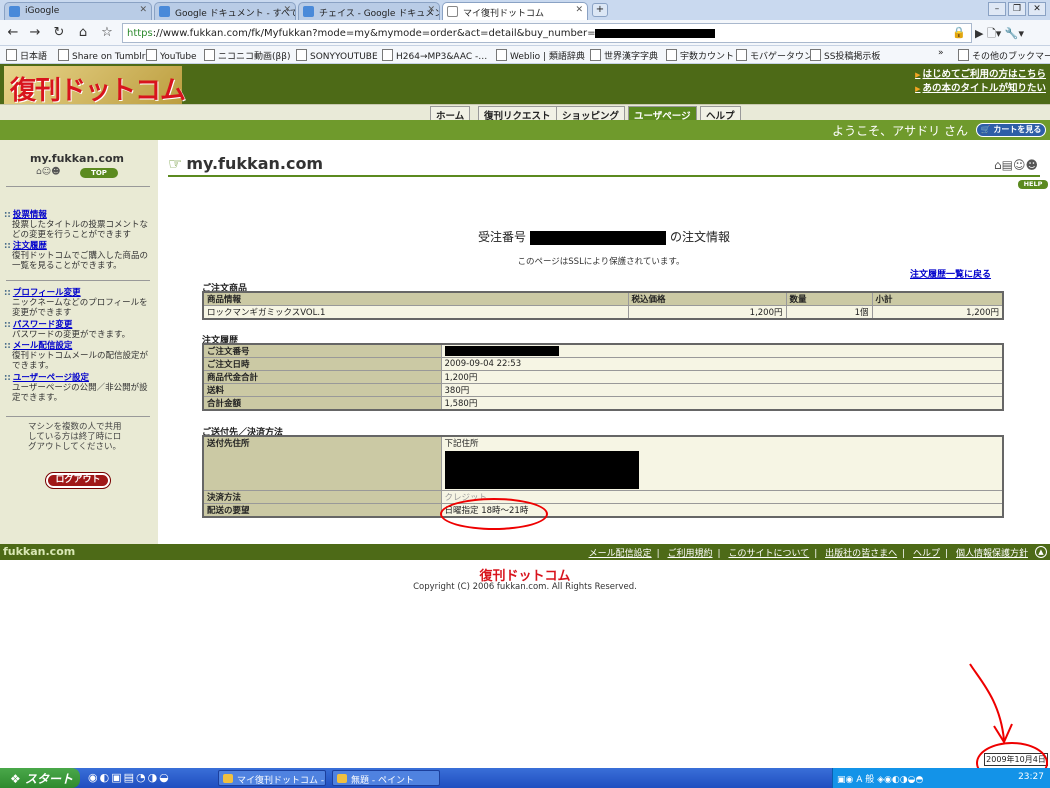 The height and width of the screenshot is (788, 1050). I want to click on bookmark-item: ニコニコ動画(ββ), so click(247, 55).